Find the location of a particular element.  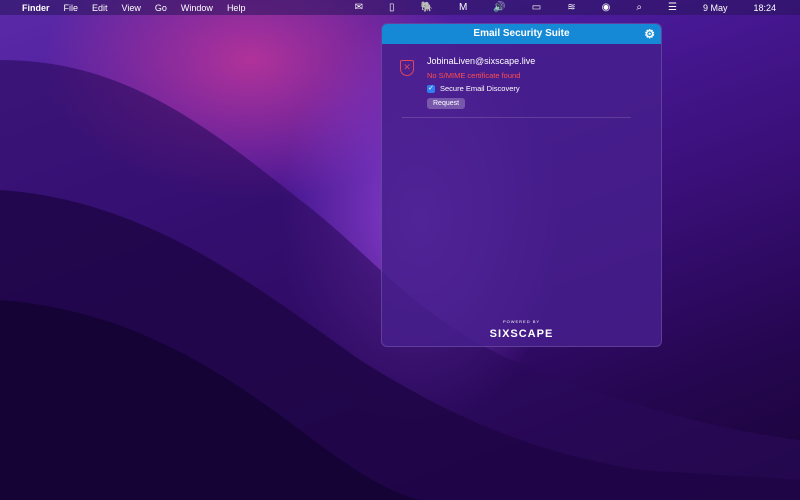

powered-by: POWERED BY is located at coordinates (521, 321).